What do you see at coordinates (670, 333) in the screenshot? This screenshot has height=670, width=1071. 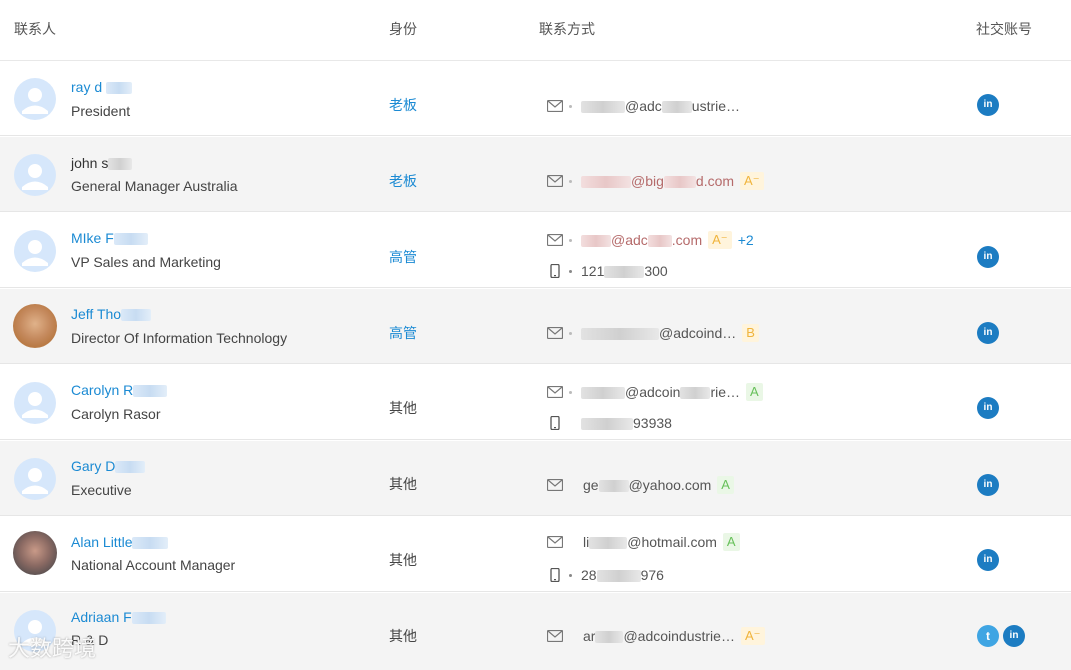 I see `email-address: @adcoind… B` at bounding box center [670, 333].